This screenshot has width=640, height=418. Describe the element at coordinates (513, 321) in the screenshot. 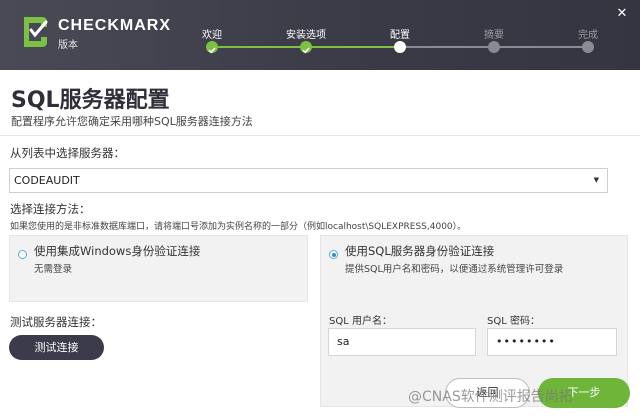

I see `sql-password-label: SQL 密码：` at that location.